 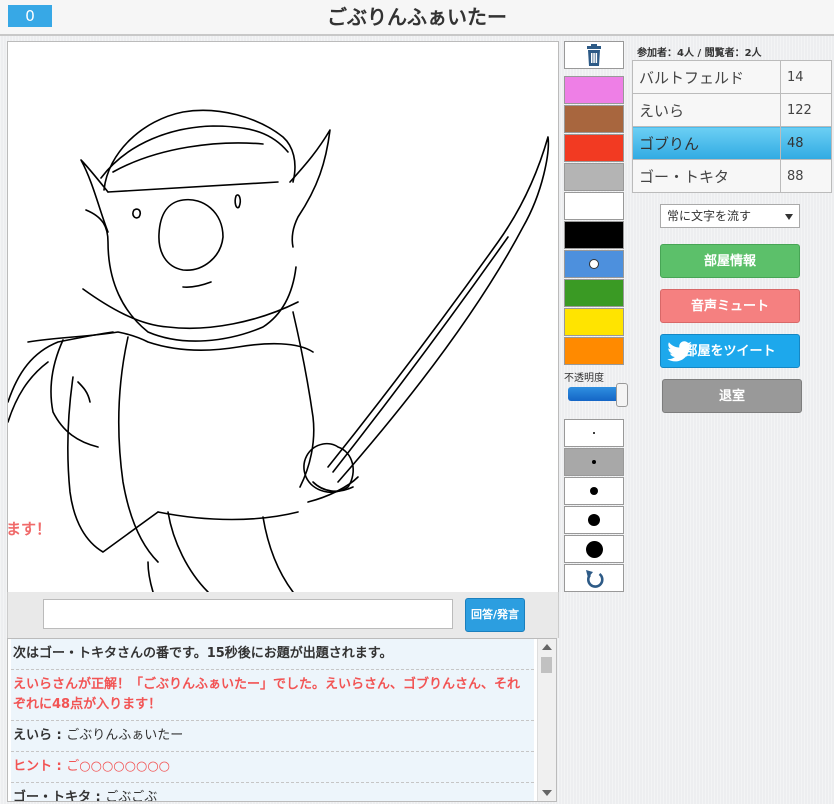 I want to click on chat-message: 次はゴー・トキタさんの番です。15秒後にお題が出題されます。, so click(x=203, y=653).